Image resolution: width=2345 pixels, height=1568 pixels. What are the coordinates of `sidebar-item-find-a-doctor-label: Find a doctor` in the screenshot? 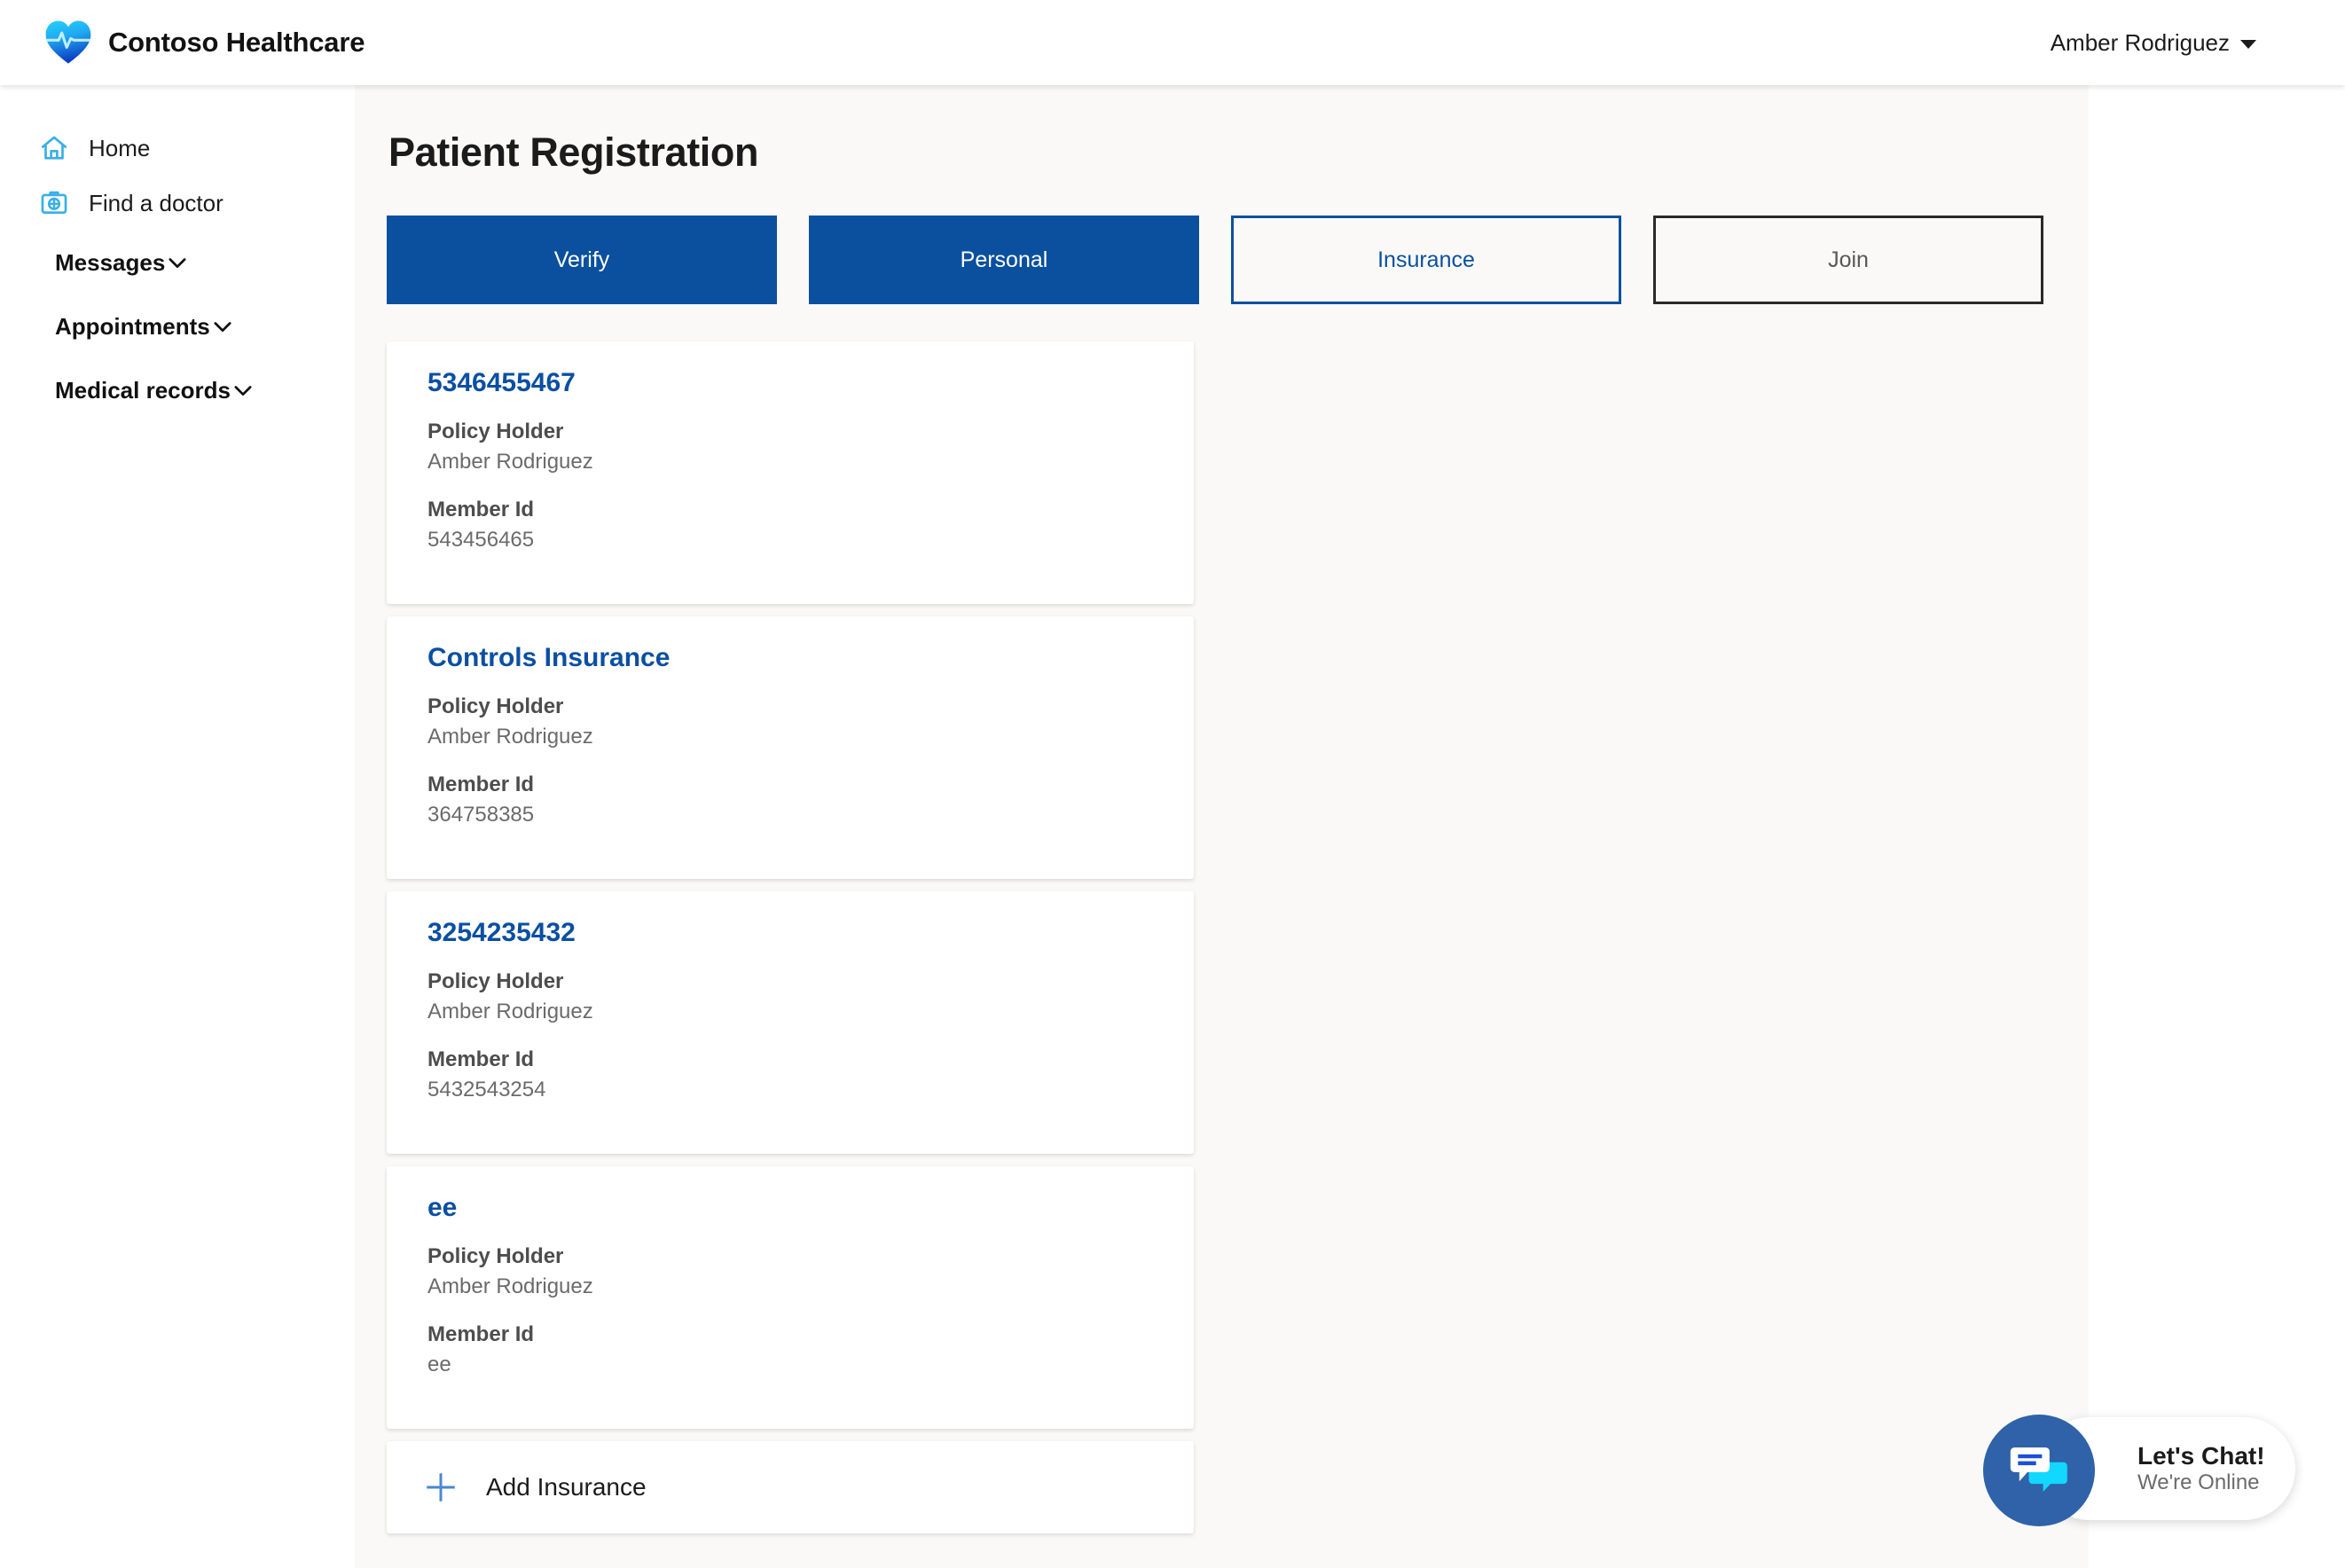 It's located at (156, 202).